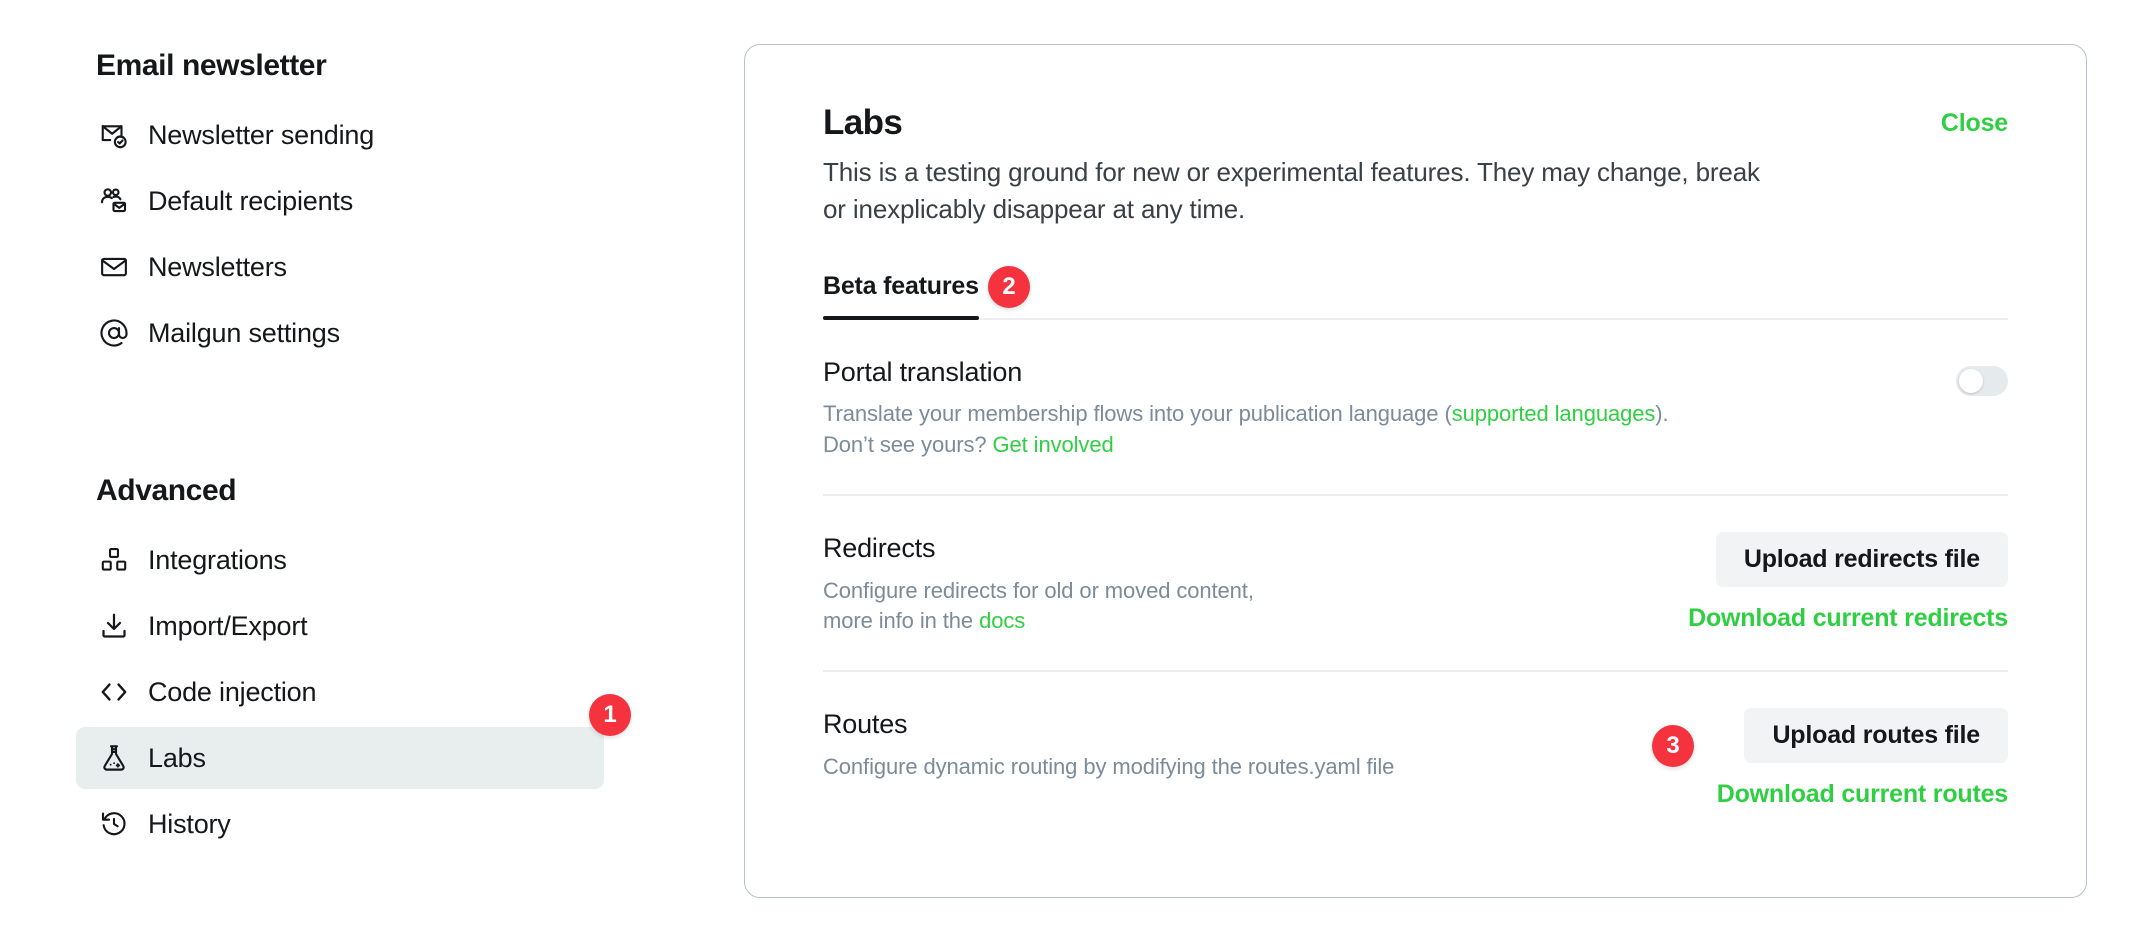 The image size is (2152, 948). I want to click on feature-title: Redirects, so click(879, 548).